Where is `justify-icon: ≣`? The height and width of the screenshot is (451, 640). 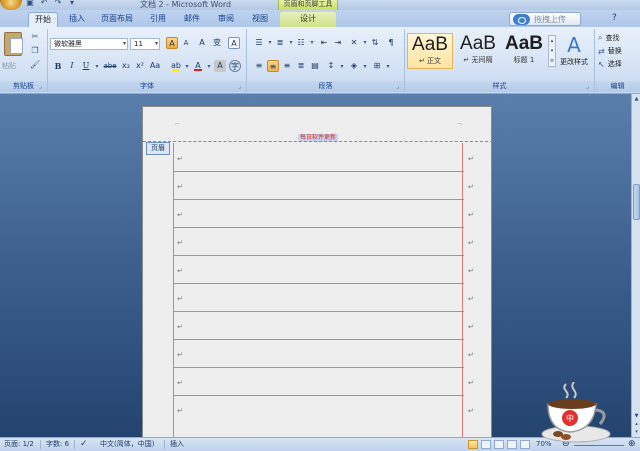 justify-icon: ≣ is located at coordinates (301, 66).